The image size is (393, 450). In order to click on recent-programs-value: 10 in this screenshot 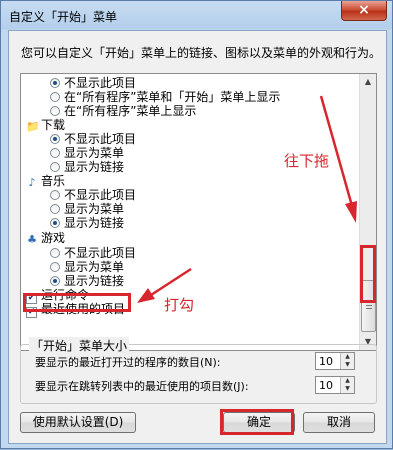, I will do `click(326, 361)`.